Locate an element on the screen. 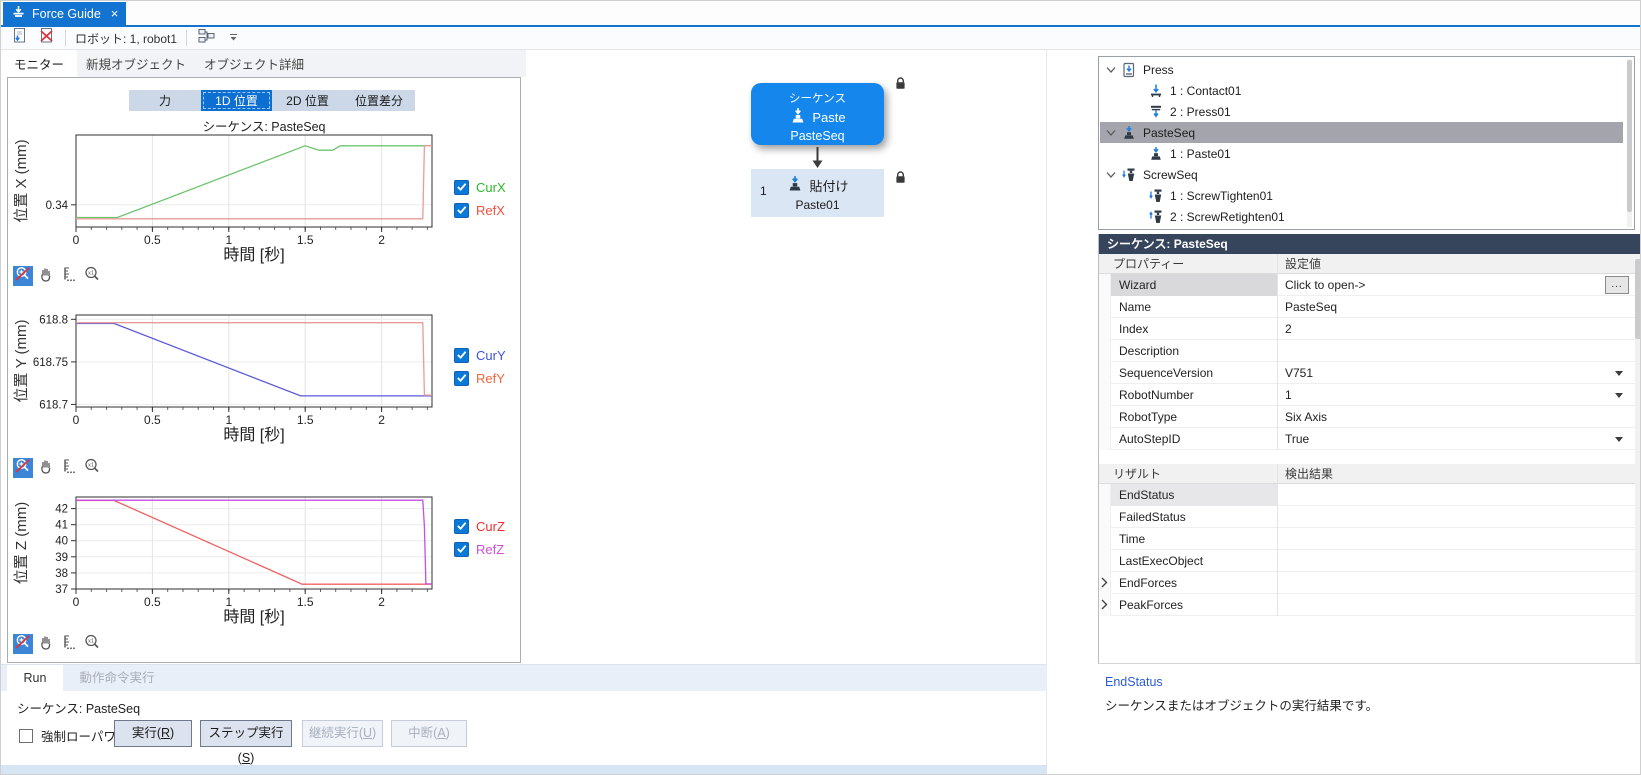 The height and width of the screenshot is (775, 1641). low-power-checkbox: 強制ローパワー is located at coordinates (73, 735).